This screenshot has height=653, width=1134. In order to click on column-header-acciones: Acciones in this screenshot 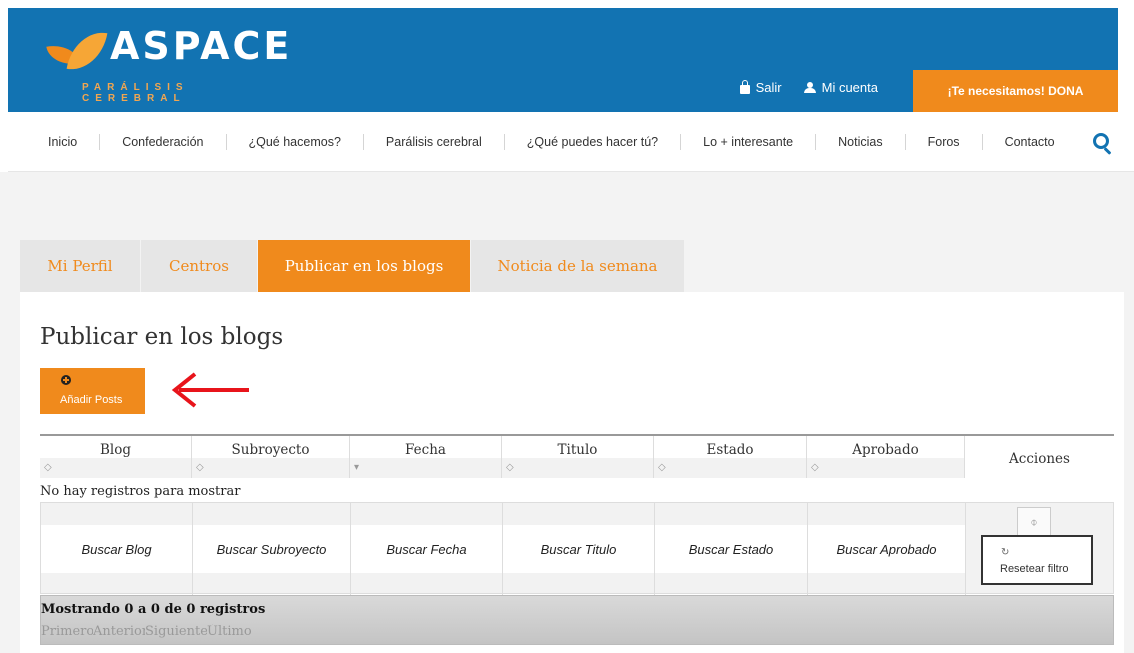, I will do `click(1039, 459)`.